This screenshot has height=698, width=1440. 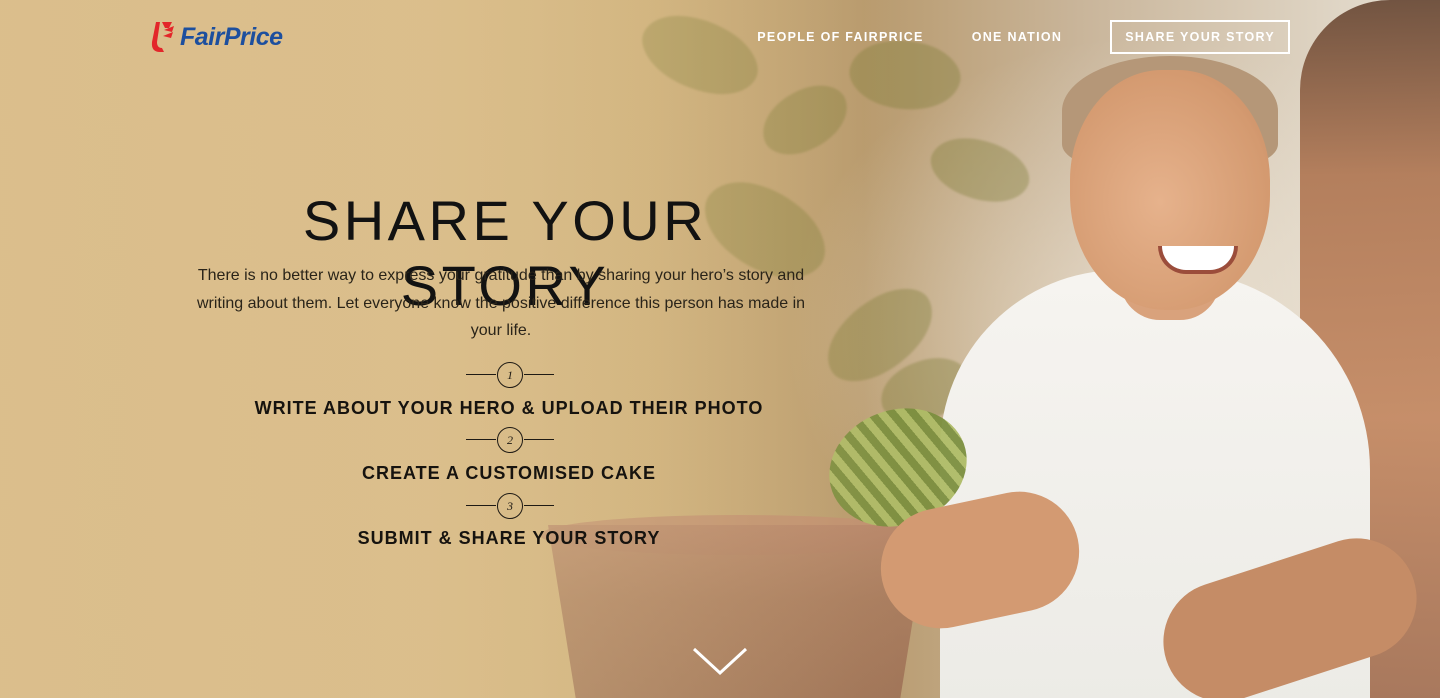 What do you see at coordinates (980, 170) in the screenshot?
I see `foliage-leaf` at bounding box center [980, 170].